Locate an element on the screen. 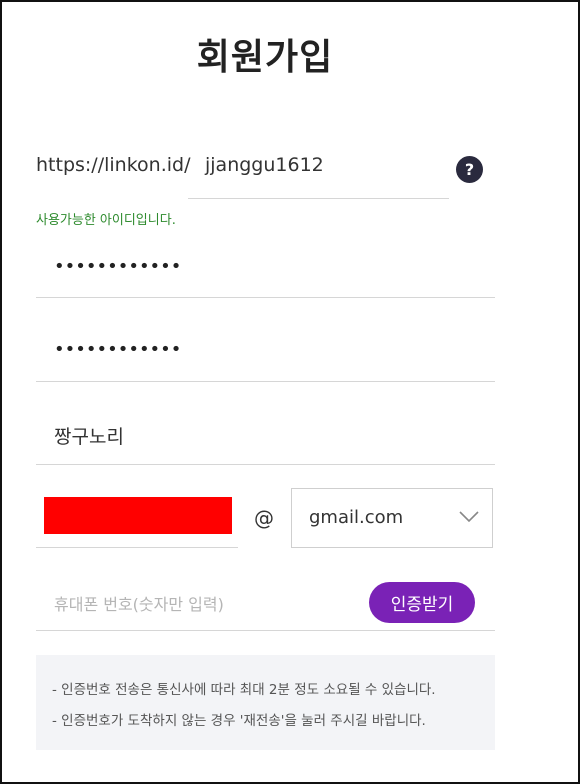 This screenshot has width=580, height=784. notice-line-2: - 인증번호가 도착하지 않는 경우 '재전송'을 눌러 주시길 바랍니다. is located at coordinates (239, 721).